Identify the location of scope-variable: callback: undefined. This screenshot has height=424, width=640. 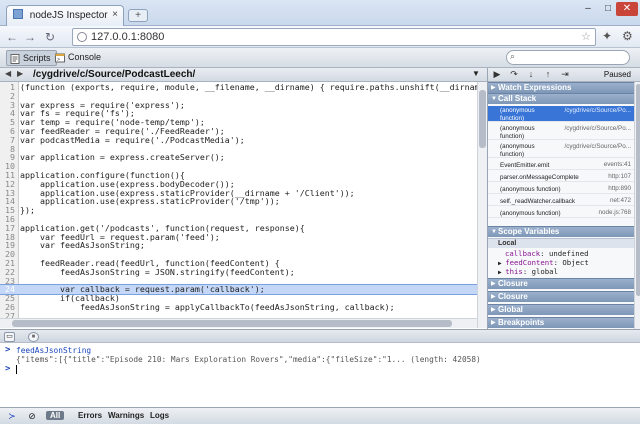
(547, 254).